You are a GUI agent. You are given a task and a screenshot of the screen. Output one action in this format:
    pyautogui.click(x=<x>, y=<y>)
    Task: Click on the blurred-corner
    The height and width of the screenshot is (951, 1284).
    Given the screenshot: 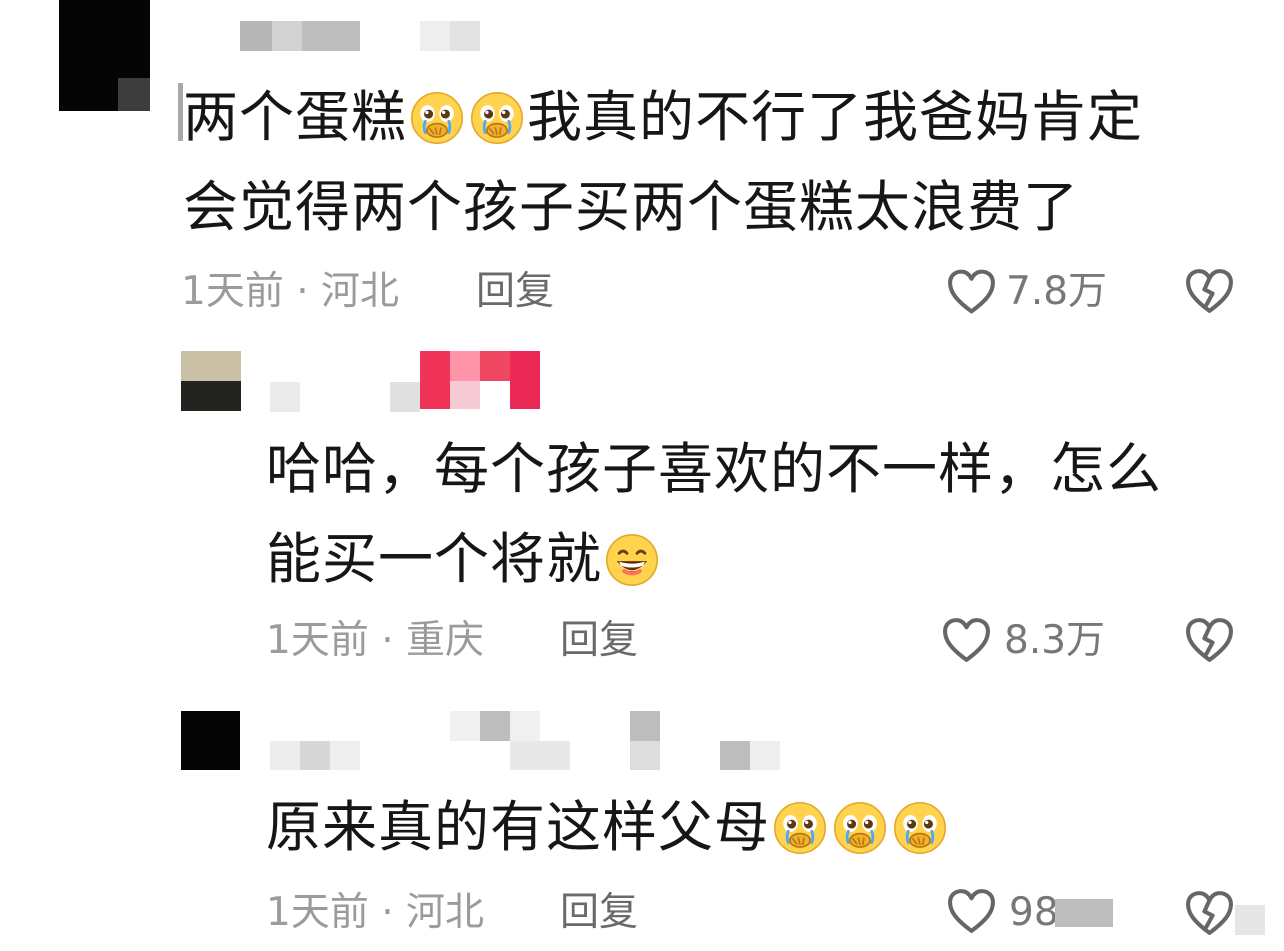 What is the action you would take?
    pyautogui.click(x=1250, y=920)
    